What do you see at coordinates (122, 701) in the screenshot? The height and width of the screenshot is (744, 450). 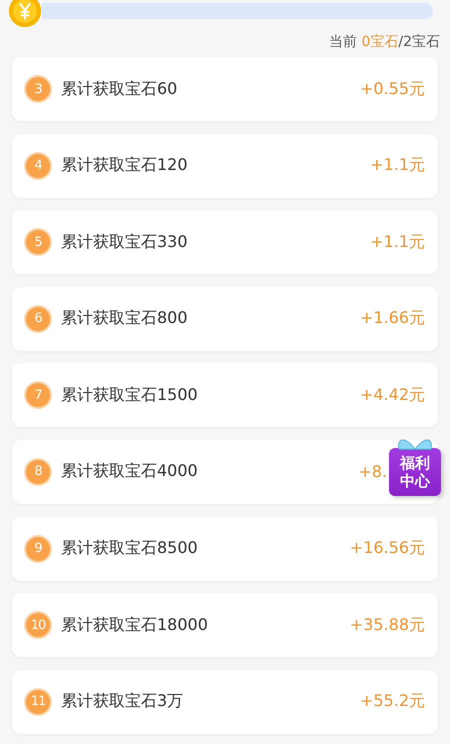 I see `task-title: 累计获取宝石3万` at bounding box center [122, 701].